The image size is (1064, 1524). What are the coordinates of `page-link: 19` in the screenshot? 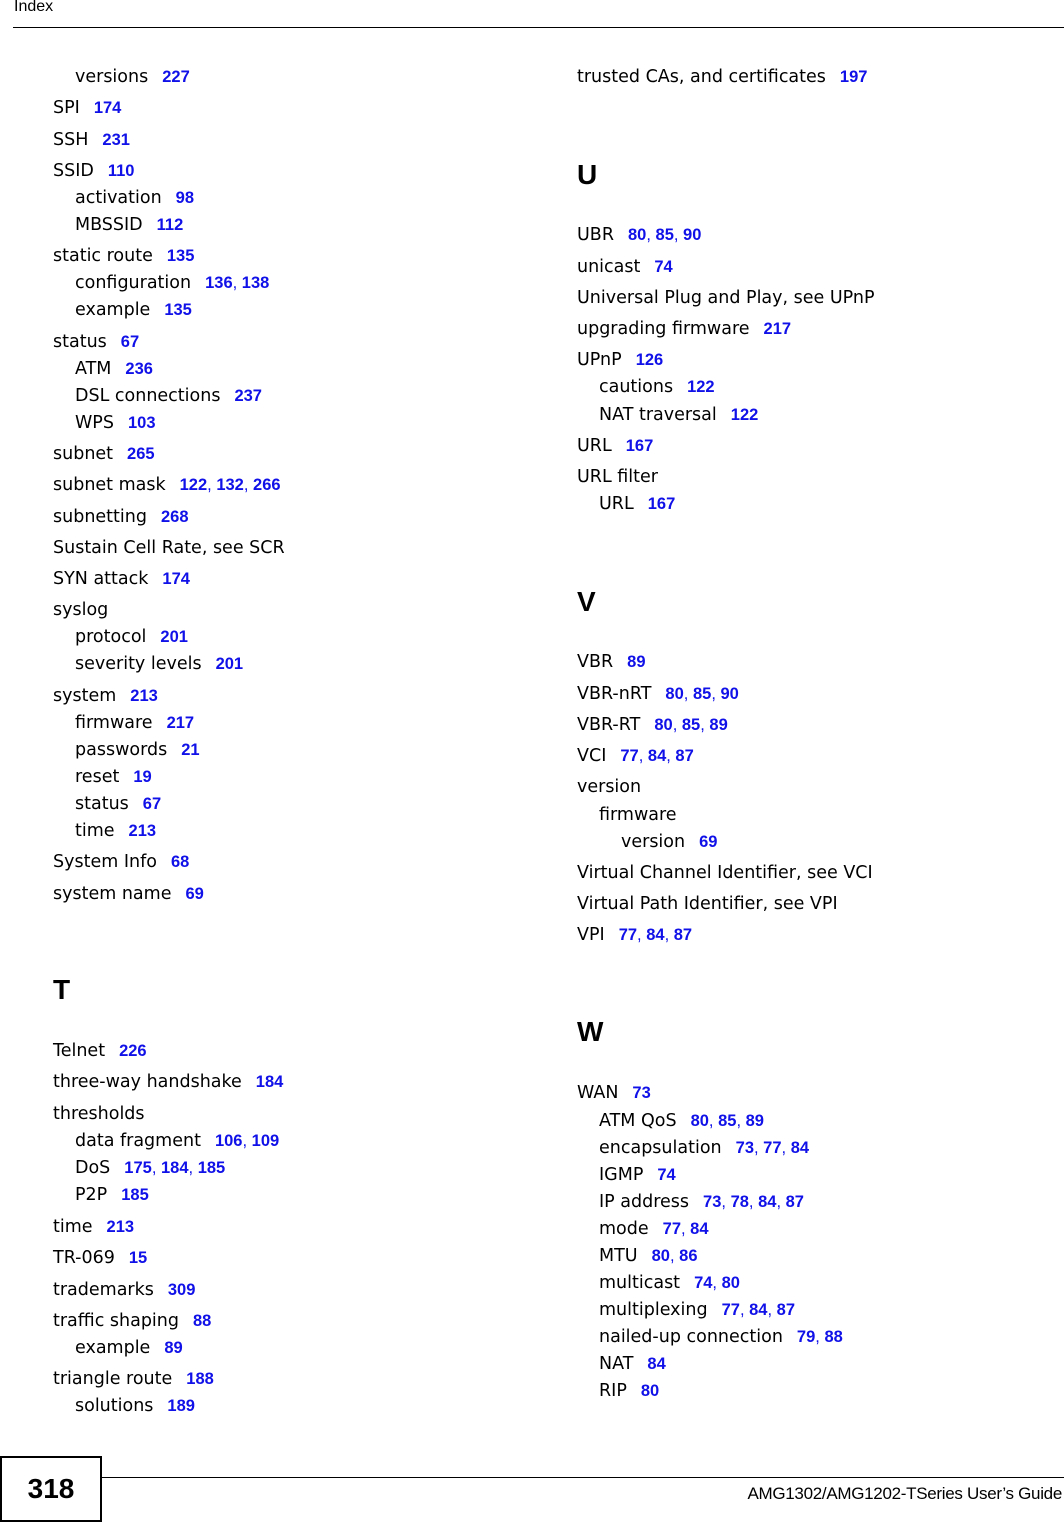 It's located at (142, 777).